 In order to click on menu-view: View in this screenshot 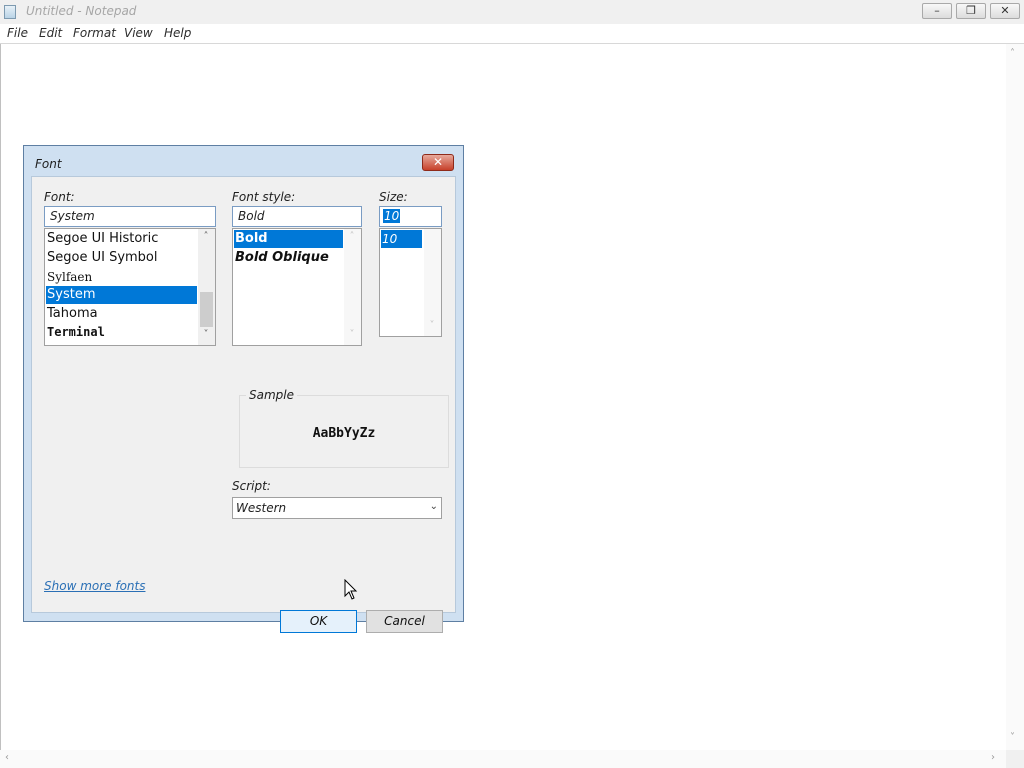, I will do `click(138, 33)`.